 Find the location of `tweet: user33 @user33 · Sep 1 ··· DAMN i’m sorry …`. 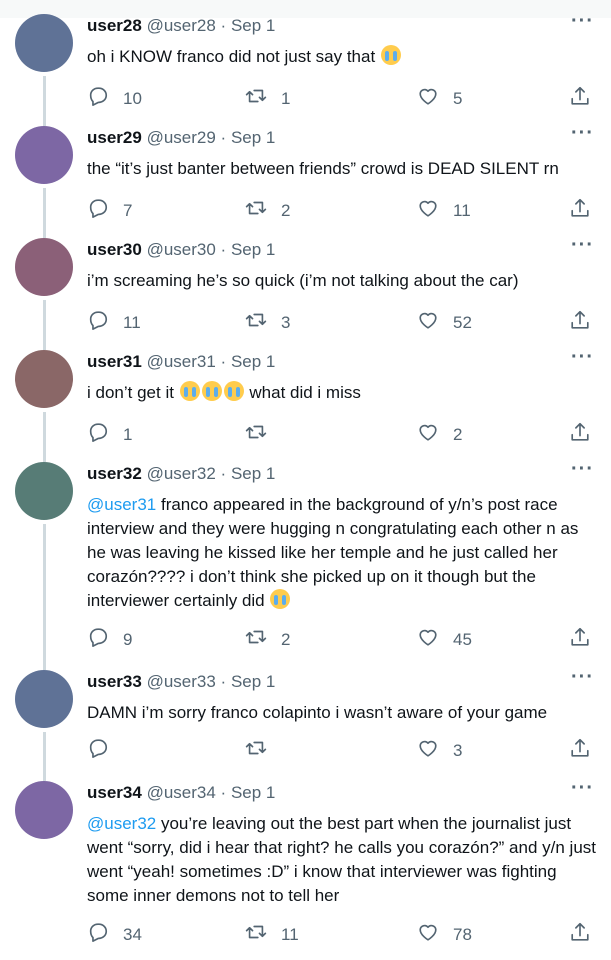

tweet: user33 @user33 · Sep 1 ··· DAMN i’m sorry … is located at coordinates (305, 718).